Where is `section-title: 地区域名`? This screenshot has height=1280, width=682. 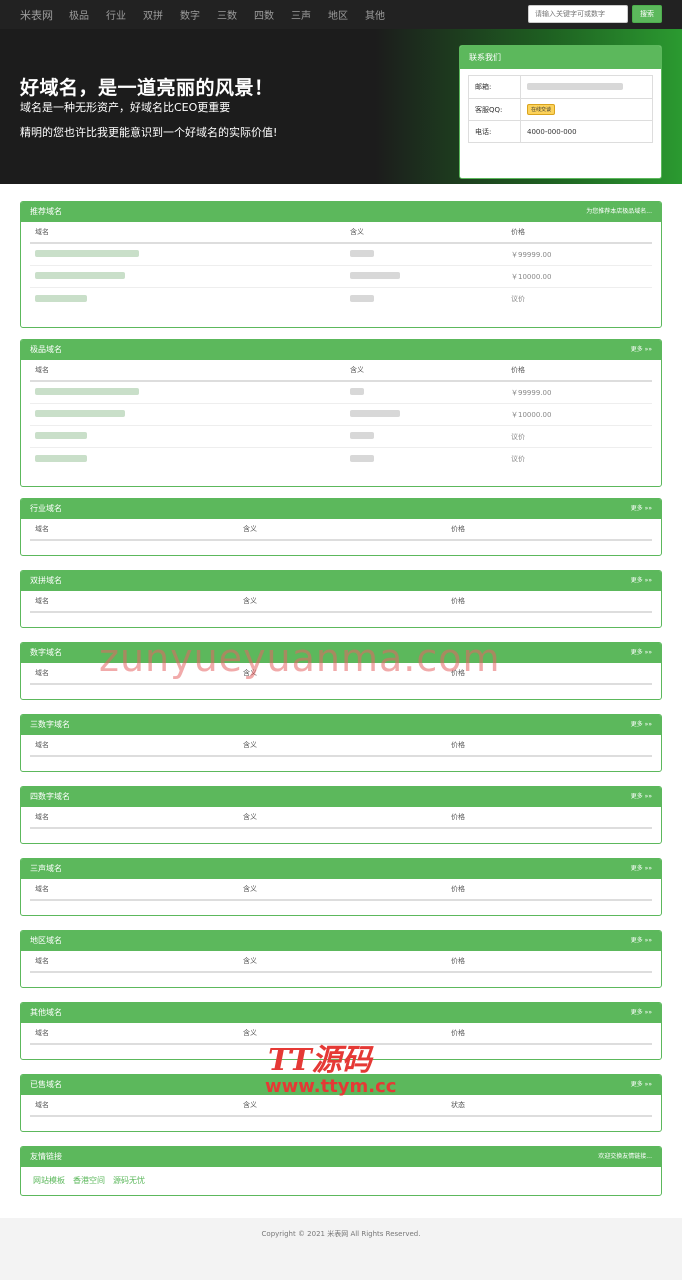 section-title: 地区域名 is located at coordinates (46, 940).